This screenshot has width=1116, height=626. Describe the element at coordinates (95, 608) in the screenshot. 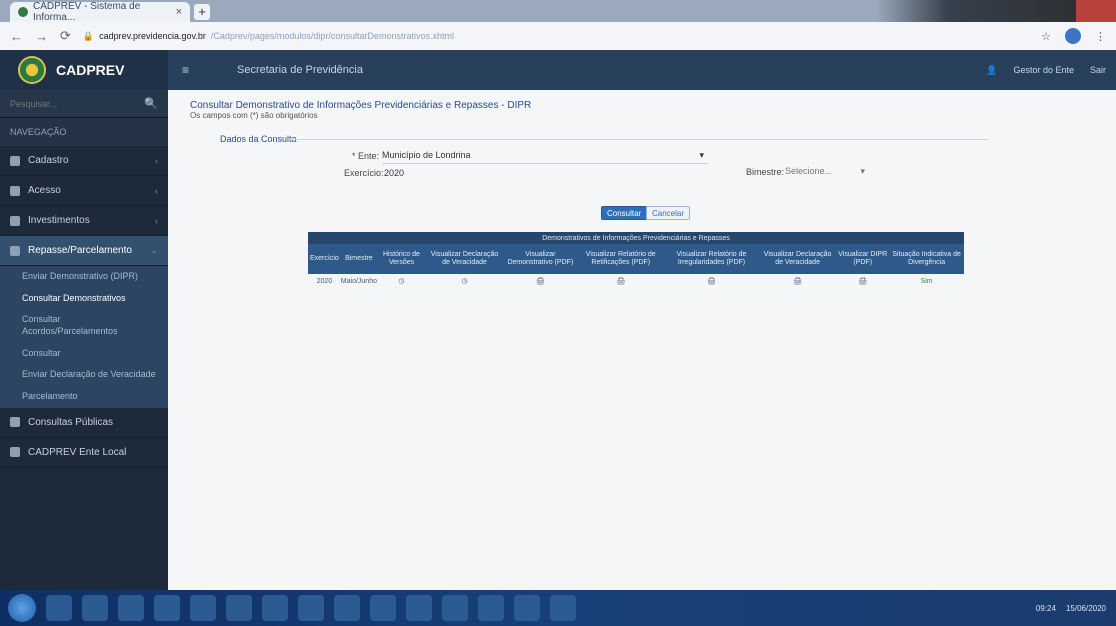

I see `media-icon` at that location.